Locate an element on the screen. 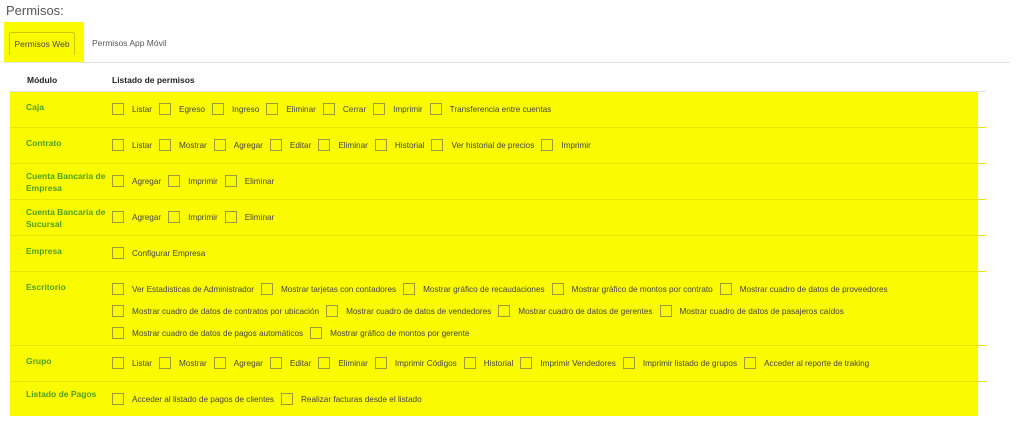  permission-transferencia-entre-cuentas: Transferencia entre cuentas is located at coordinates (490, 109).